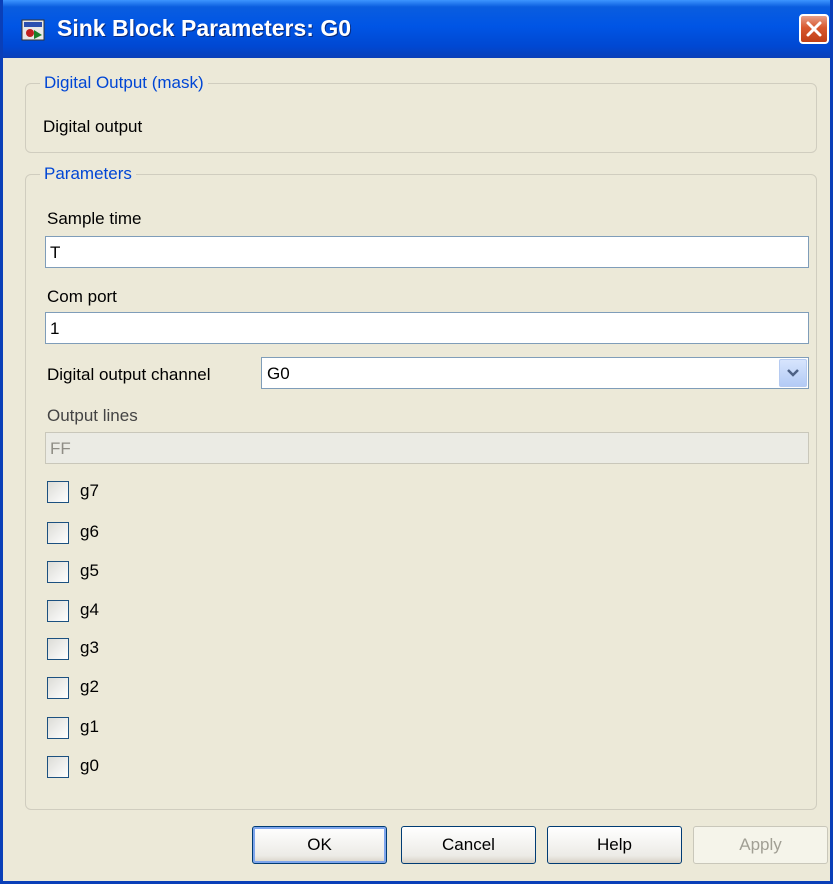 The height and width of the screenshot is (884, 833). What do you see at coordinates (427, 448) in the screenshot?
I see `output-lines-input: FF` at bounding box center [427, 448].